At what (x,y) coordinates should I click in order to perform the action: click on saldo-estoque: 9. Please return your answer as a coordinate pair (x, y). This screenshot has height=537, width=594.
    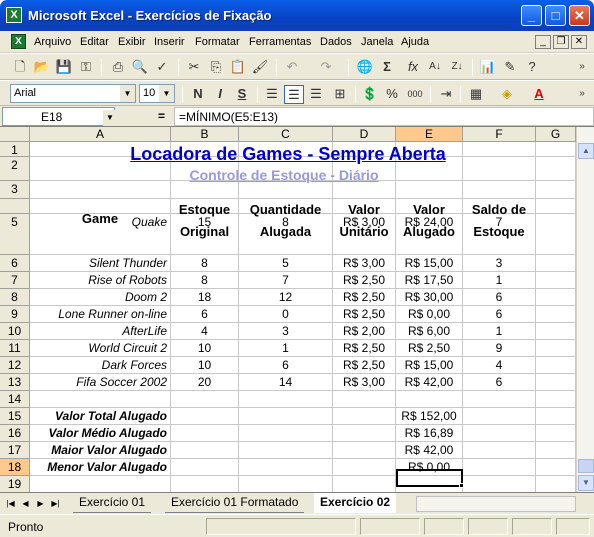
    Looking at the image, I should click on (499, 348).